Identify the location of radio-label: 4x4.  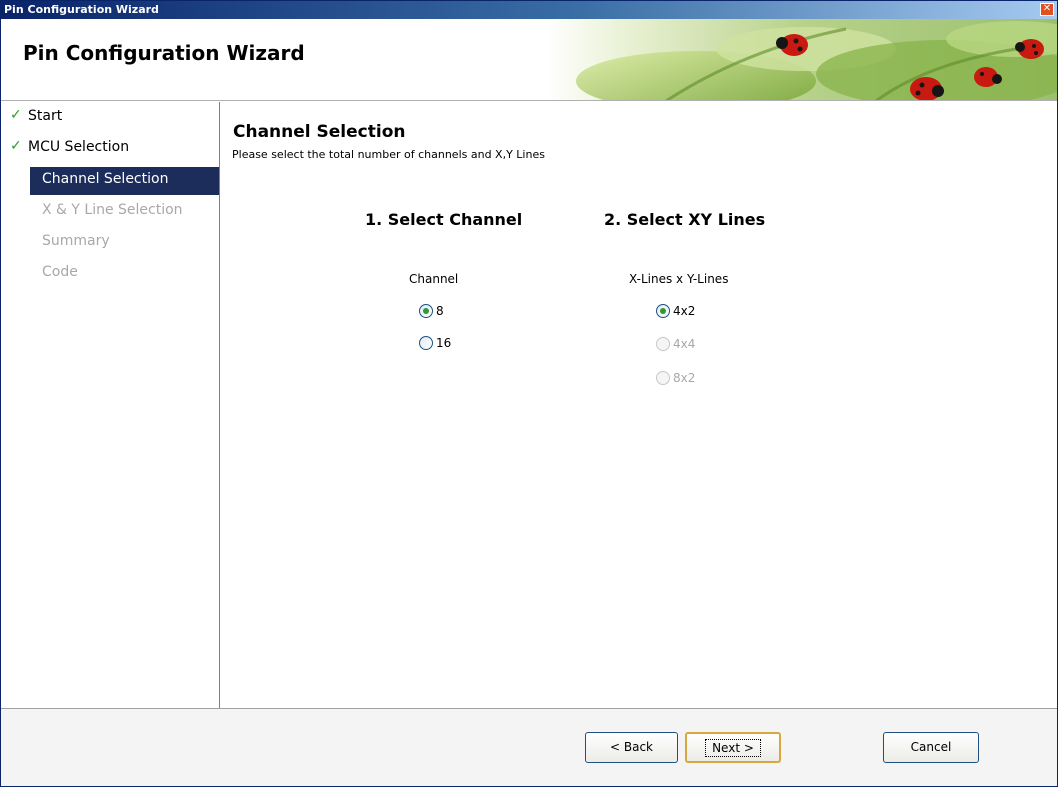
(684, 344).